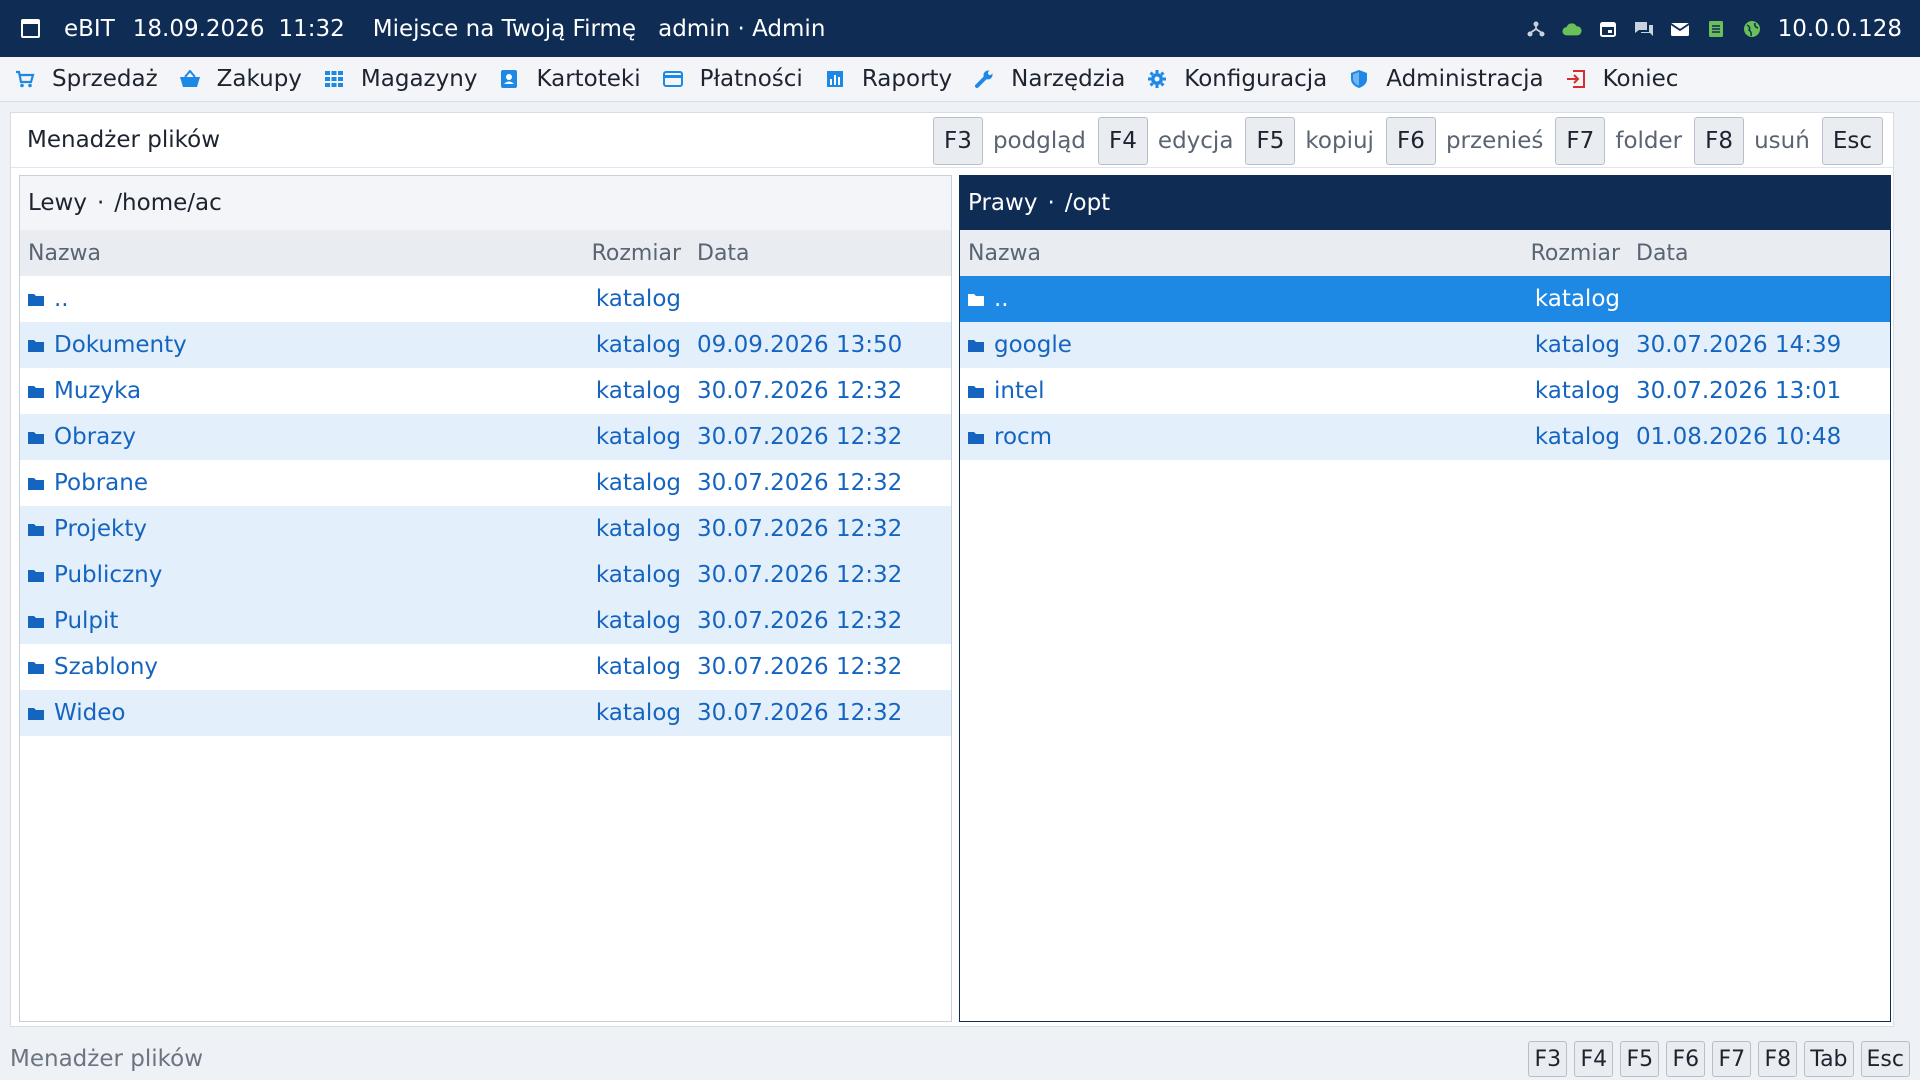 This screenshot has width=1920, height=1080. What do you see at coordinates (485, 529) in the screenshot?
I see `file-row: Projekty katalog 30.07.2026 12:32` at bounding box center [485, 529].